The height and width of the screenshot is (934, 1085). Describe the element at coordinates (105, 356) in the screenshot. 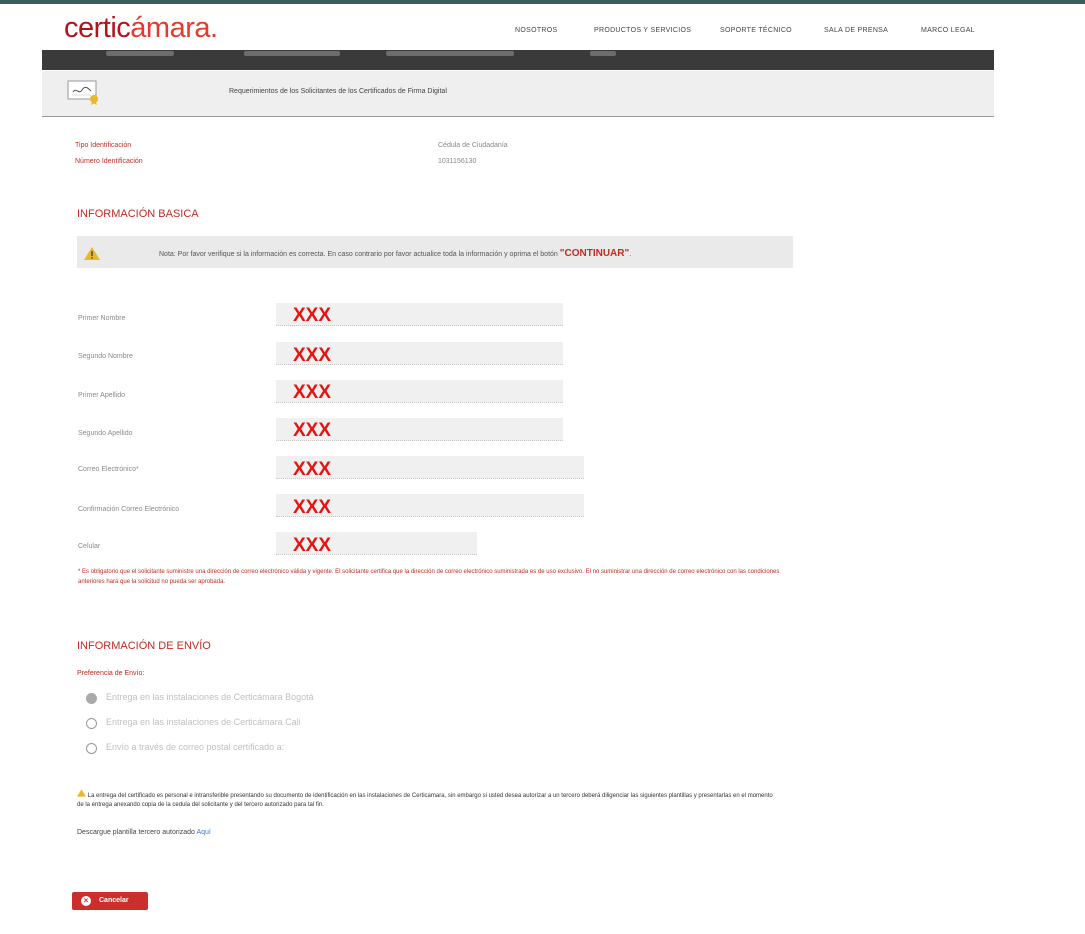

I see `second-name-label: Segundo Nombre` at that location.